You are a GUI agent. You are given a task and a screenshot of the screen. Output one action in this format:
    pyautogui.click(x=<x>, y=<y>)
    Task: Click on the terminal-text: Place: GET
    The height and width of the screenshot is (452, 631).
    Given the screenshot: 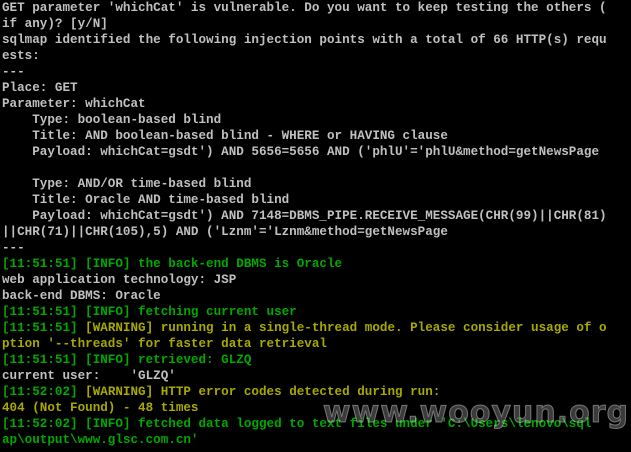 What is the action you would take?
    pyautogui.click(x=40, y=88)
    